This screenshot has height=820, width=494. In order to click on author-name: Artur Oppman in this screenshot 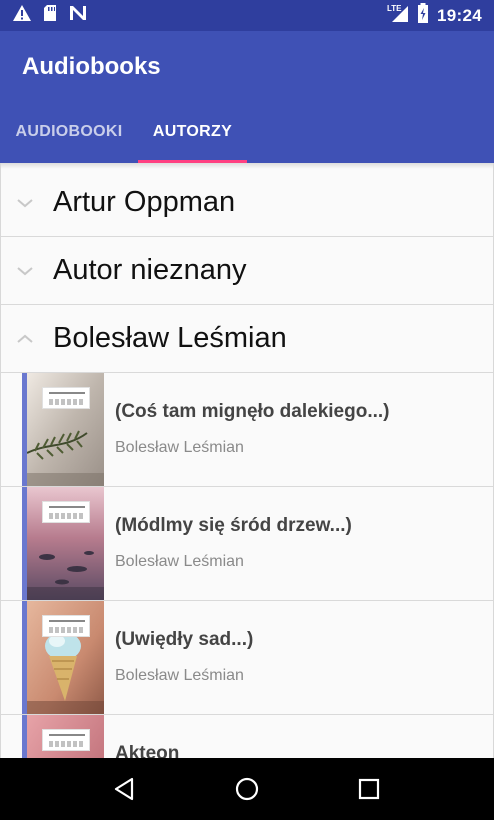, I will do `click(144, 202)`.